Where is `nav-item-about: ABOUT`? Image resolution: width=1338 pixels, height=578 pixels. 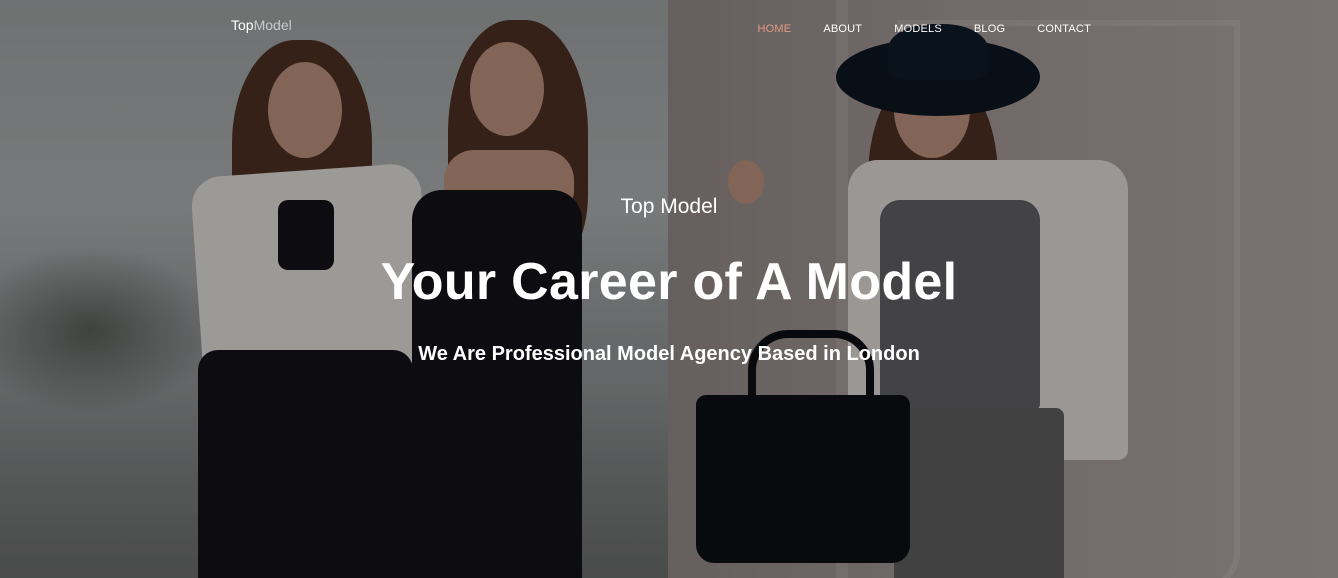 nav-item-about: ABOUT is located at coordinates (842, 28).